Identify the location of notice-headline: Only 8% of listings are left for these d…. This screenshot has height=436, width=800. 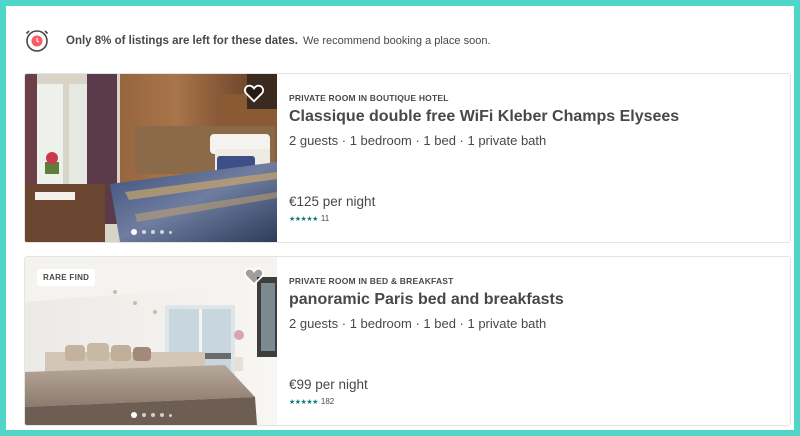
(182, 41).